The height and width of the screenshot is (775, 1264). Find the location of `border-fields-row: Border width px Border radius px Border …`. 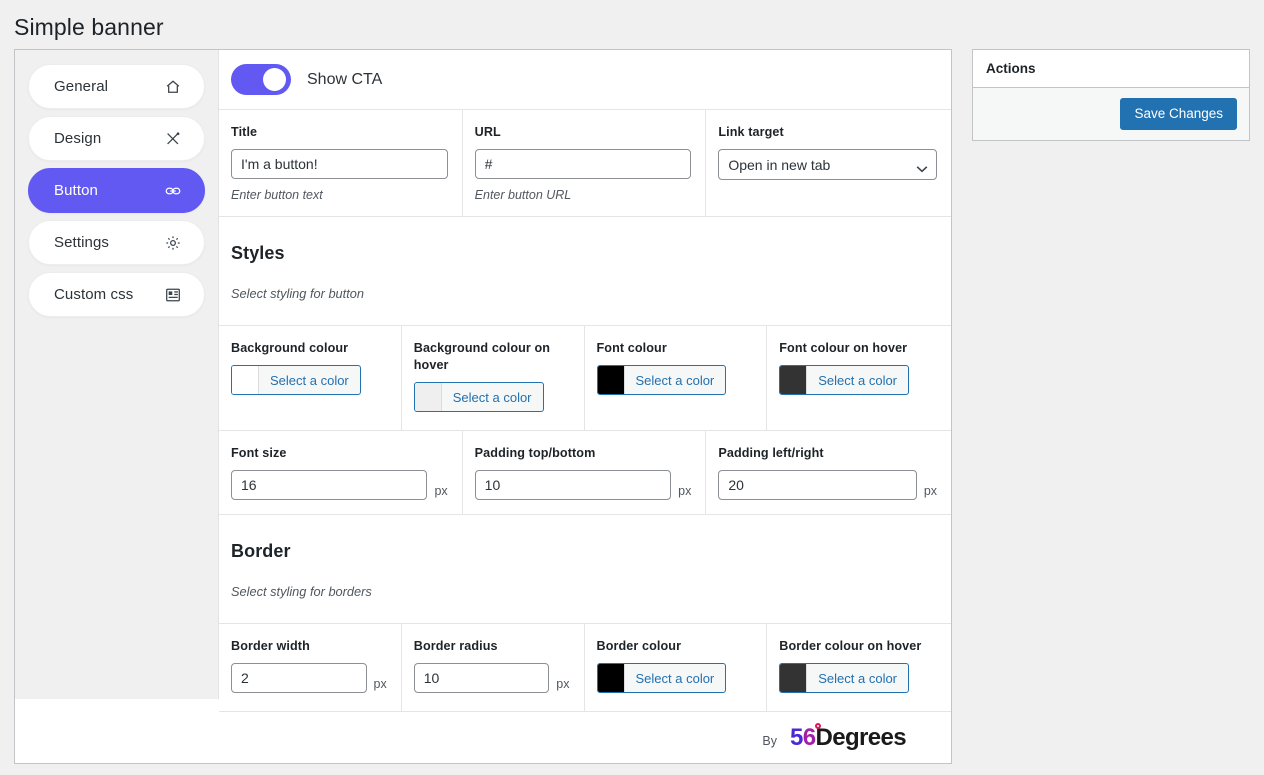

border-fields-row: Border width px Border radius px Border … is located at coordinates (585, 668).